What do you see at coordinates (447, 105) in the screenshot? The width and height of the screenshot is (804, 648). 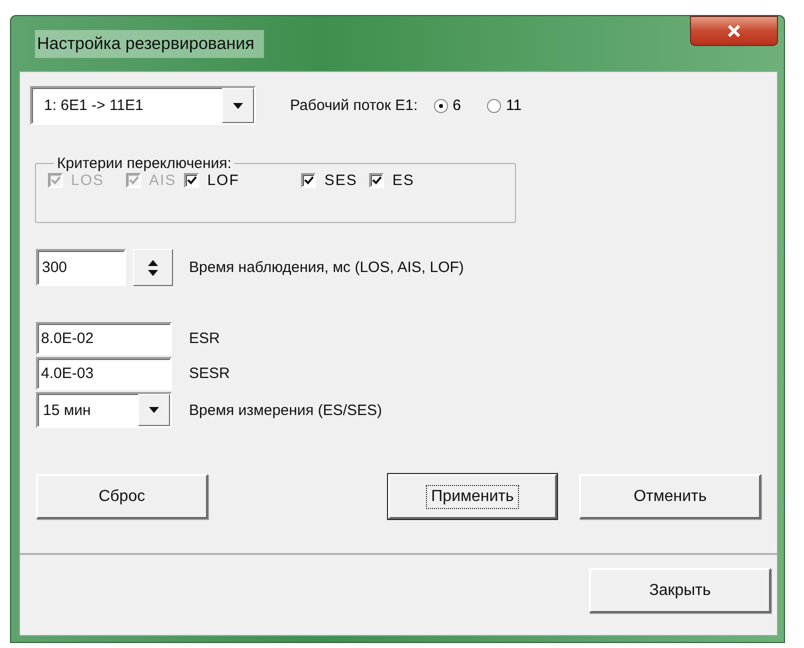 I see `radio-option: 6` at bounding box center [447, 105].